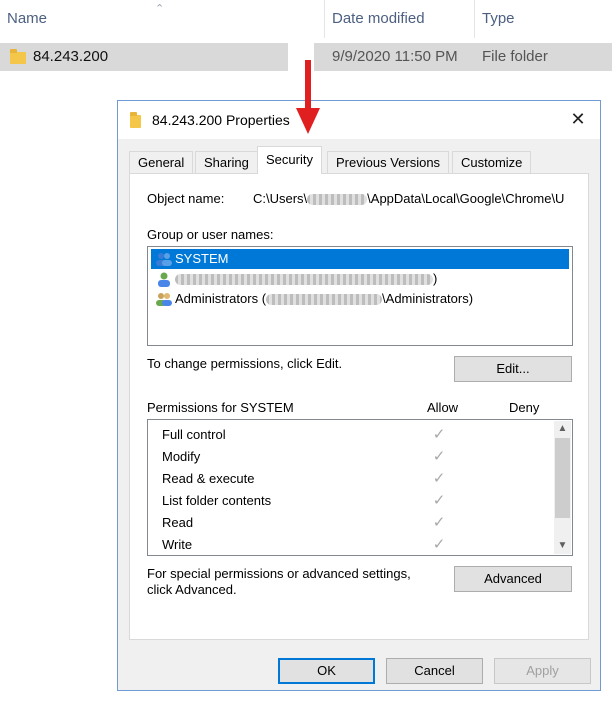 Image resolution: width=612 pixels, height=702 pixels. I want to click on special-permissions-hint-2: click Advanced., so click(192, 589).